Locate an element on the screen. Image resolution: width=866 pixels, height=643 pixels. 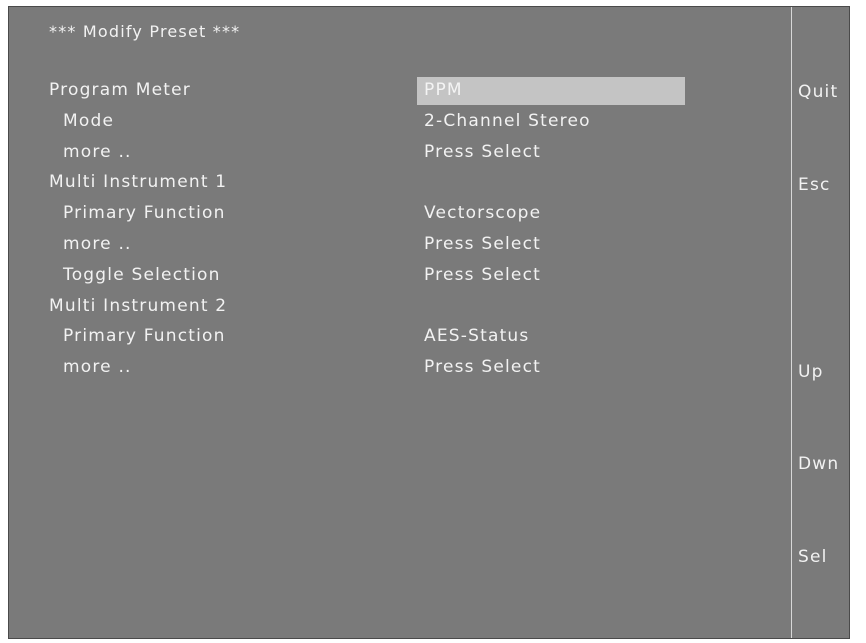
down-button: Dwn is located at coordinates (818, 464).